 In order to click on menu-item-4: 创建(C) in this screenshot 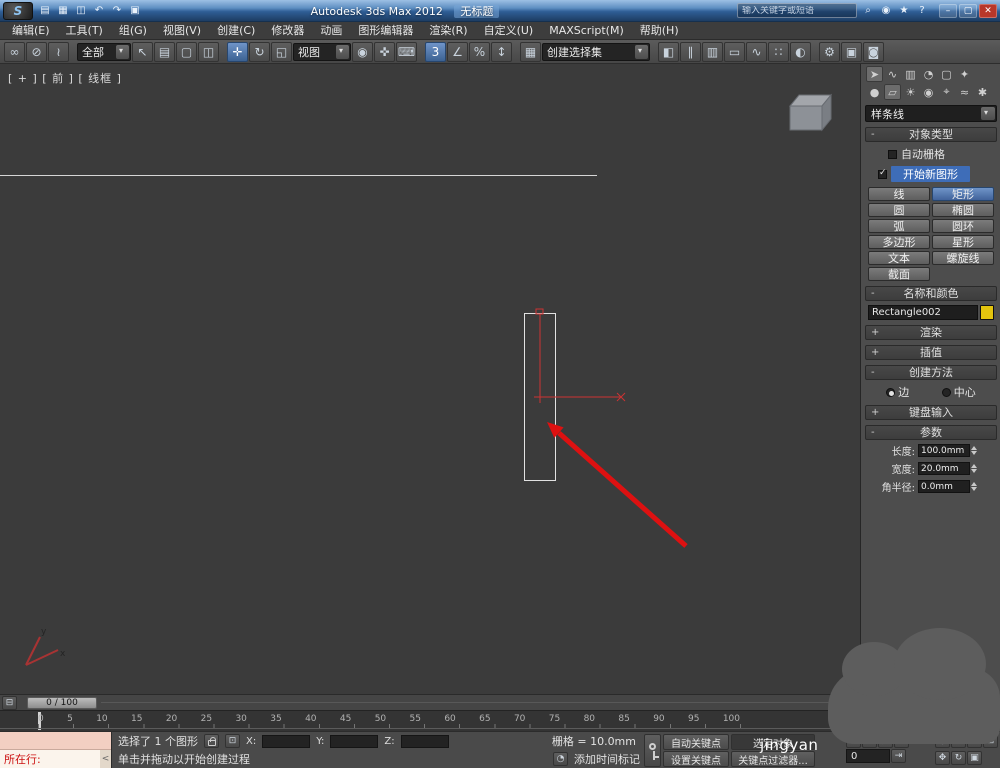, I will do `click(236, 30)`.